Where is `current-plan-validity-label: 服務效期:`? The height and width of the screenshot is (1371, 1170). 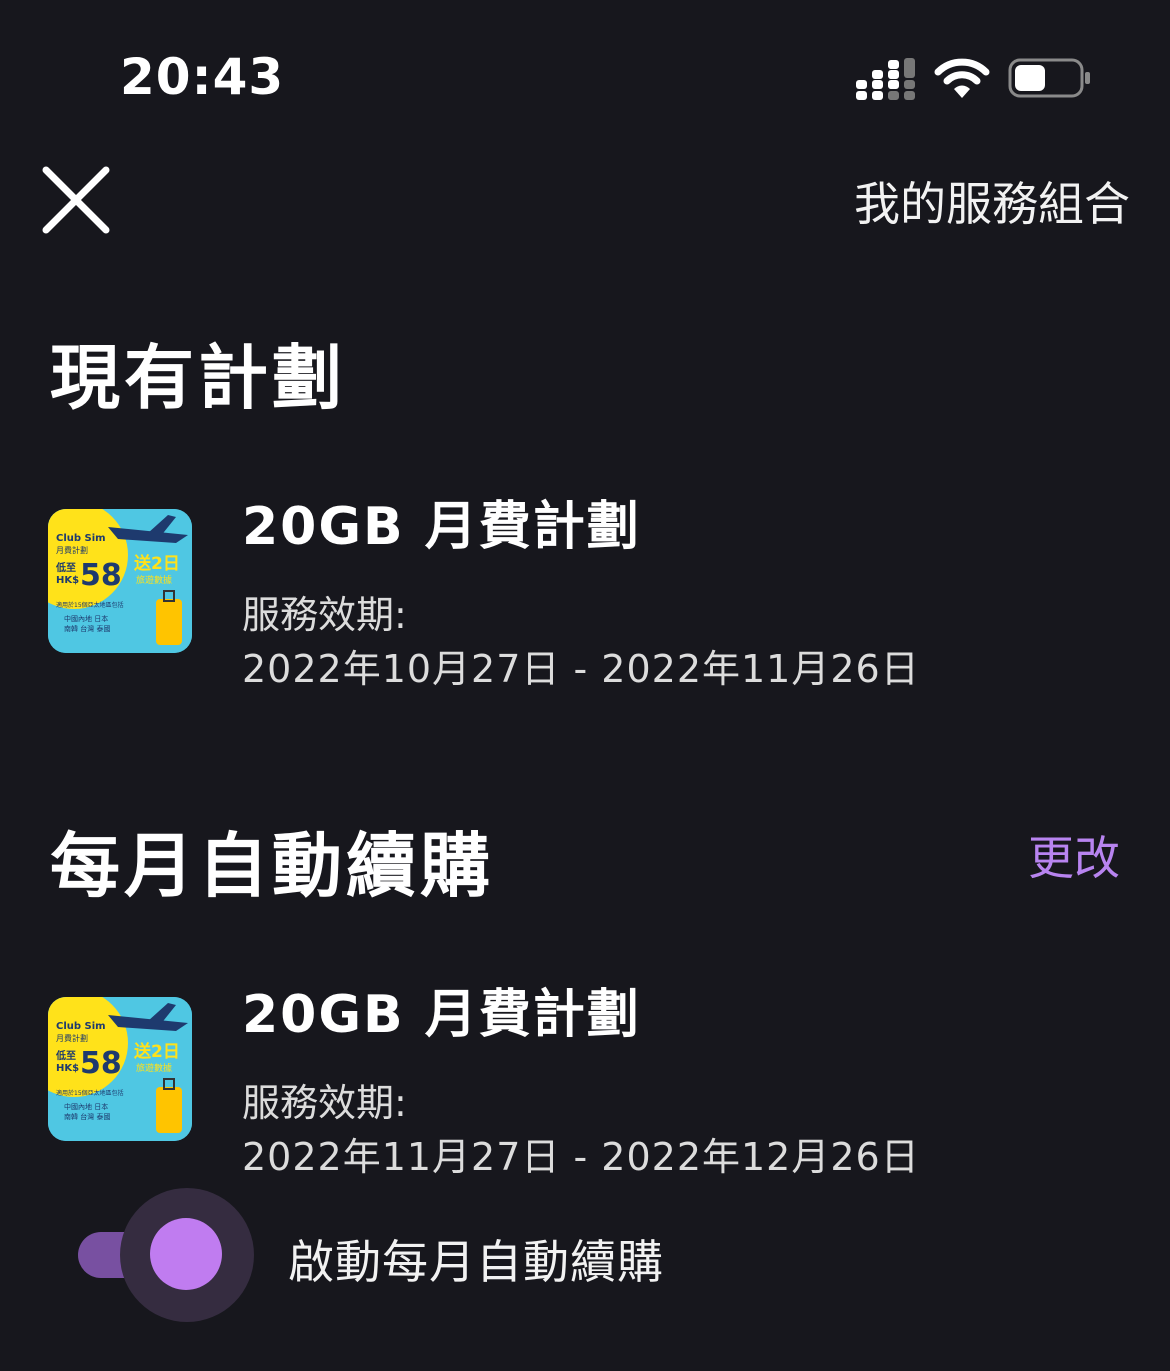
current-plan-validity-label: 服務效期: is located at coordinates (324, 615).